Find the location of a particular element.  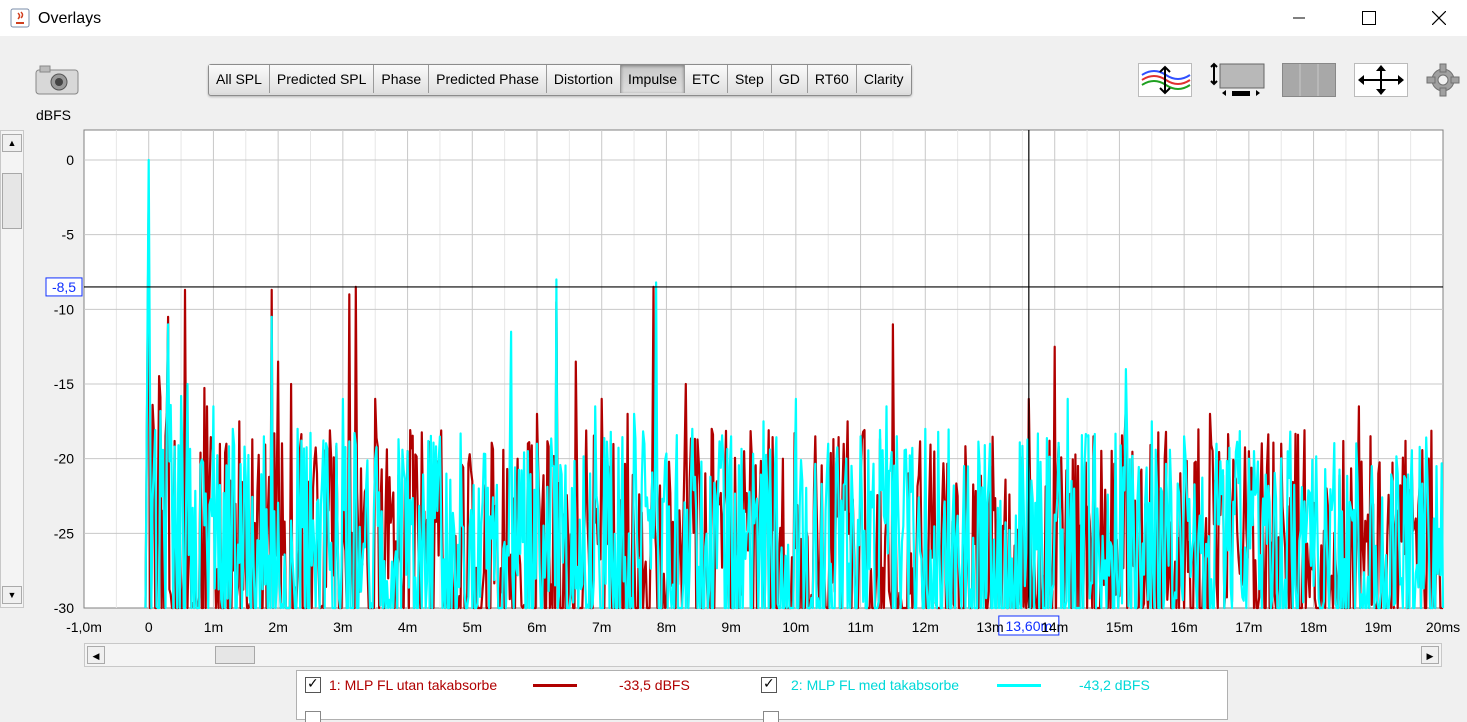

x-tick-label: 6m is located at coordinates (536, 627).